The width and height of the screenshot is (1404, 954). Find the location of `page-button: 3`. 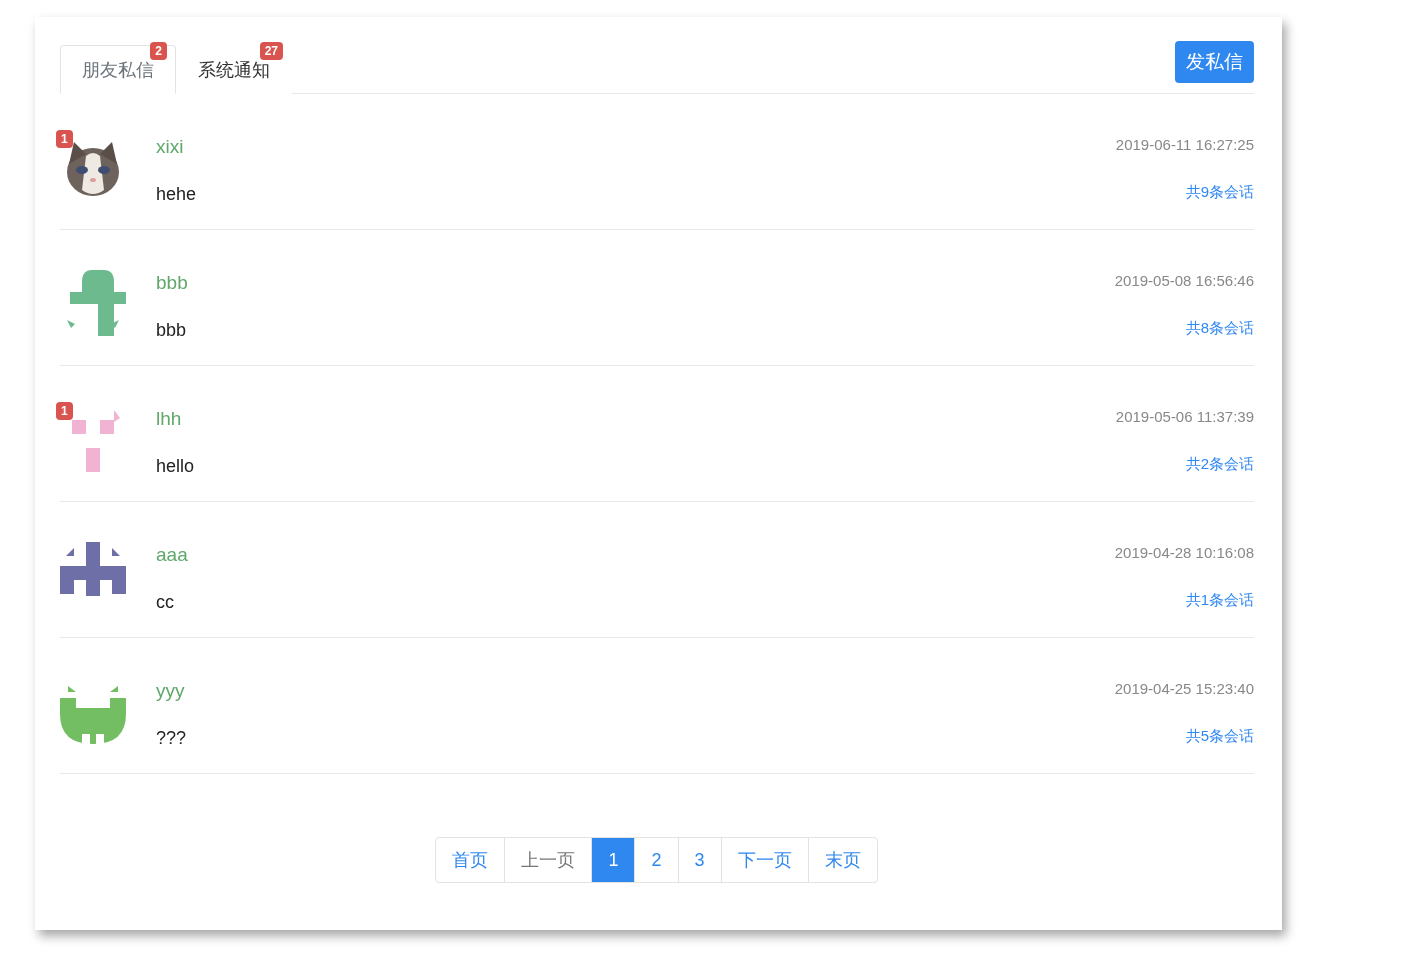

page-button: 3 is located at coordinates (699, 860).